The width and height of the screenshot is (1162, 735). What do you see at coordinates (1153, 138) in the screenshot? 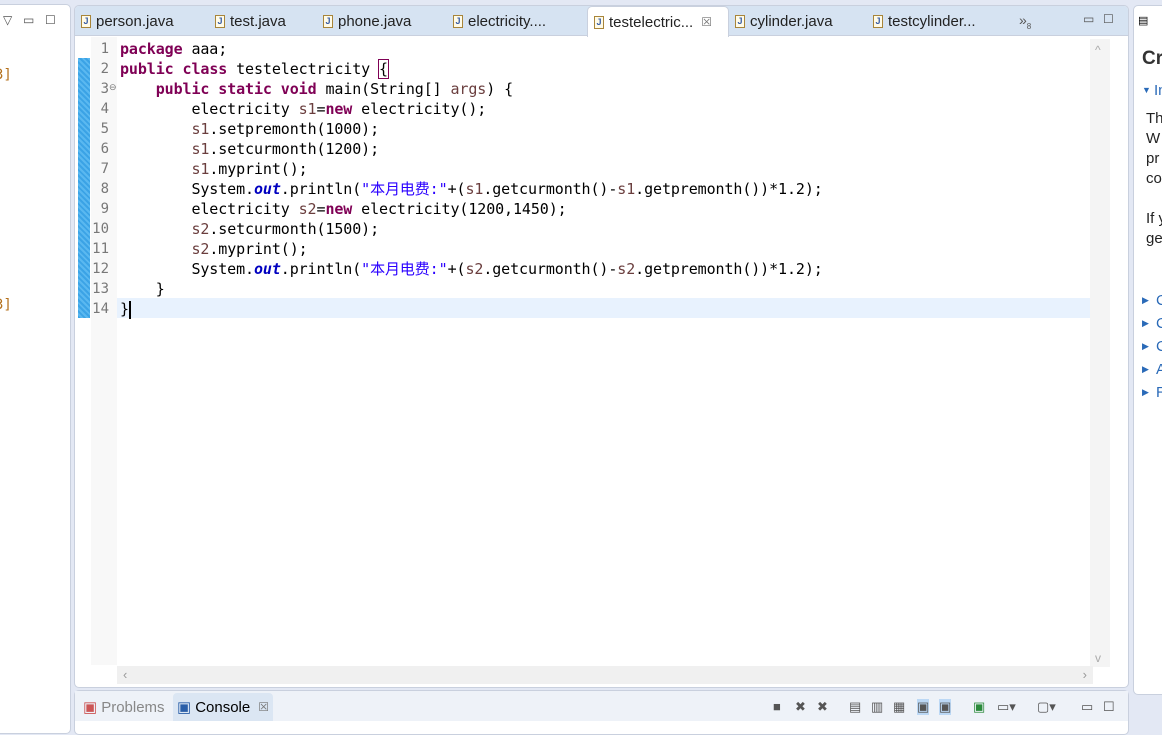
I see `intro-text: W` at bounding box center [1153, 138].